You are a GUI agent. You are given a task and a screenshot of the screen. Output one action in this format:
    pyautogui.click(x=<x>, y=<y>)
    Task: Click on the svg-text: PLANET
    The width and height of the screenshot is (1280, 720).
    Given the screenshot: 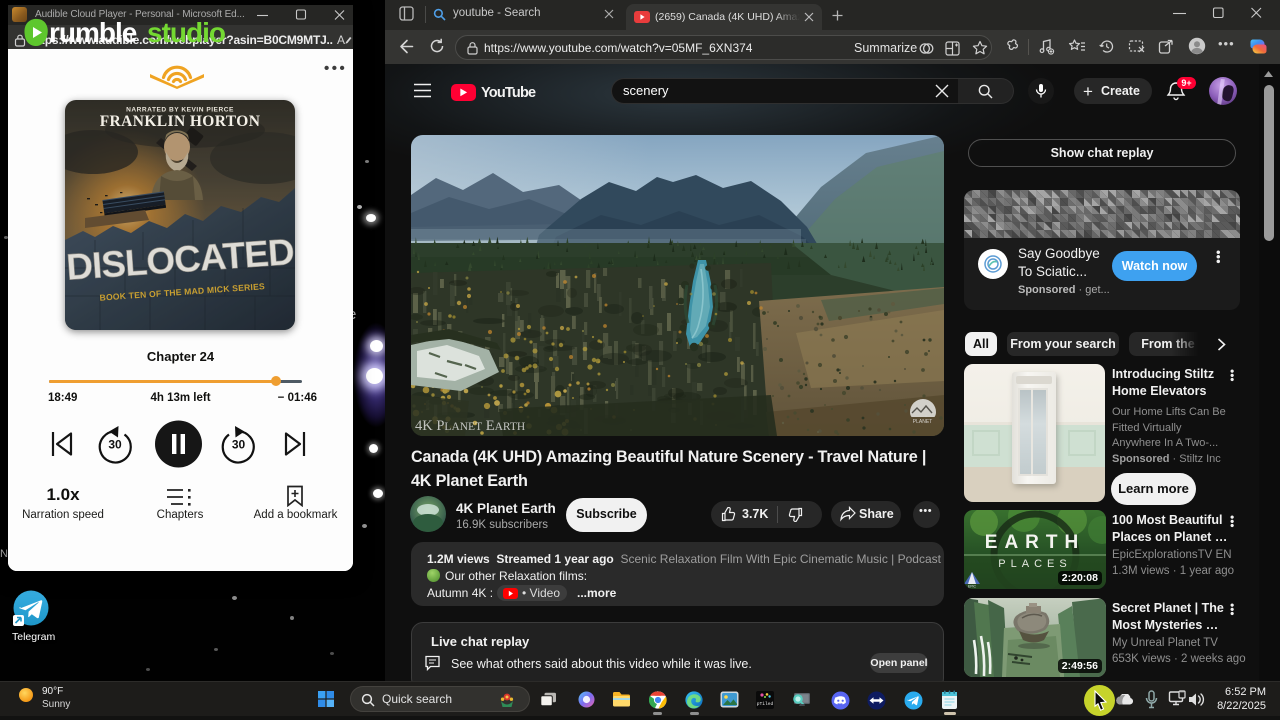 What is the action you would take?
    pyautogui.click(x=922, y=422)
    